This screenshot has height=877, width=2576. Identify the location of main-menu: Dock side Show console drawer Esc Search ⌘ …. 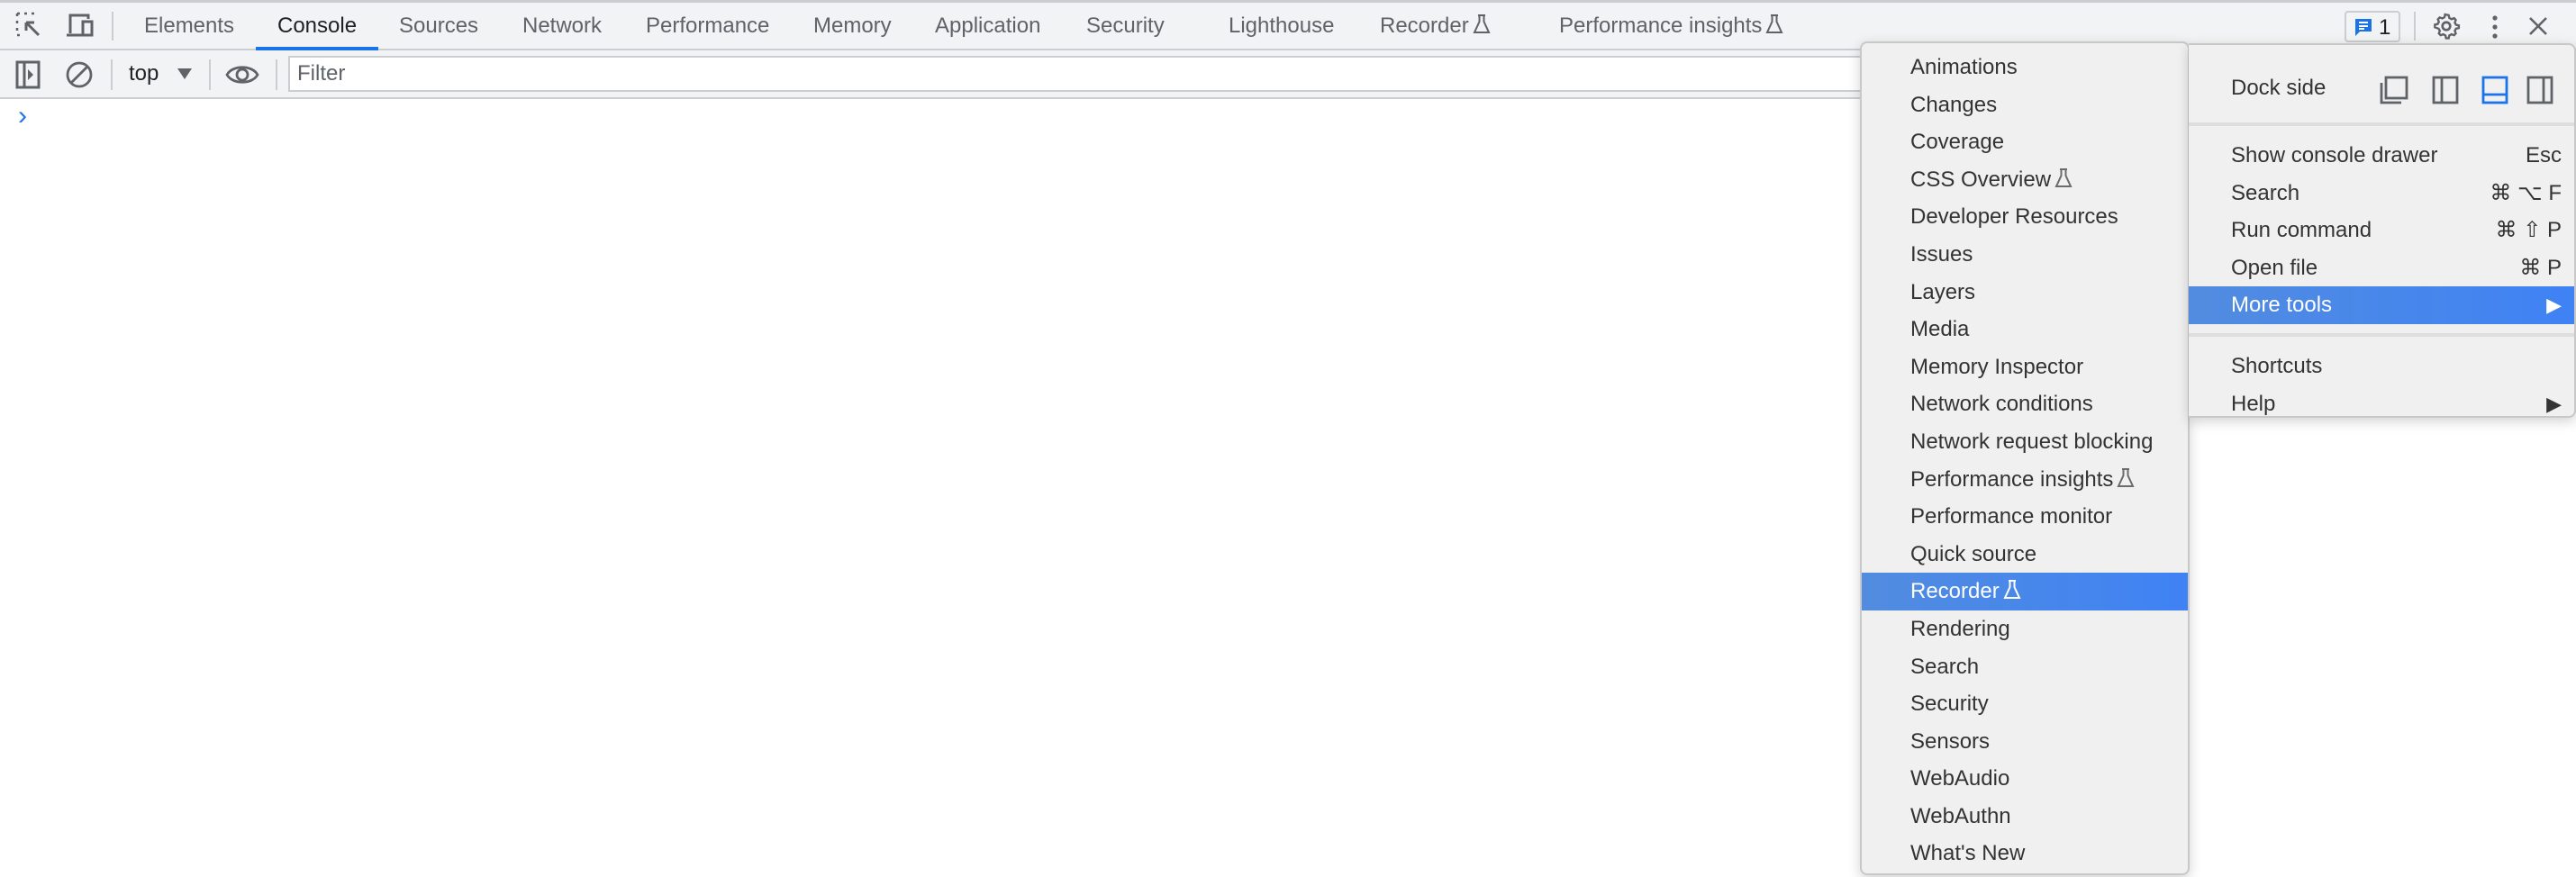
(2382, 231).